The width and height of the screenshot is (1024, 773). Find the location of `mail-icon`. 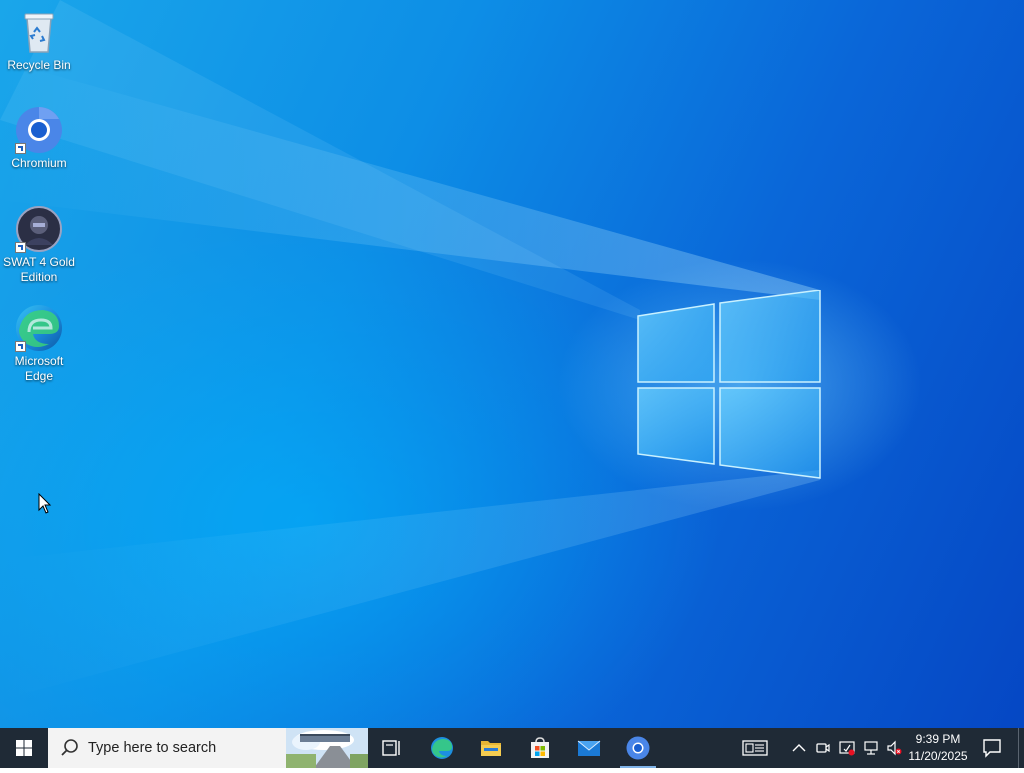

mail-icon is located at coordinates (589, 748).